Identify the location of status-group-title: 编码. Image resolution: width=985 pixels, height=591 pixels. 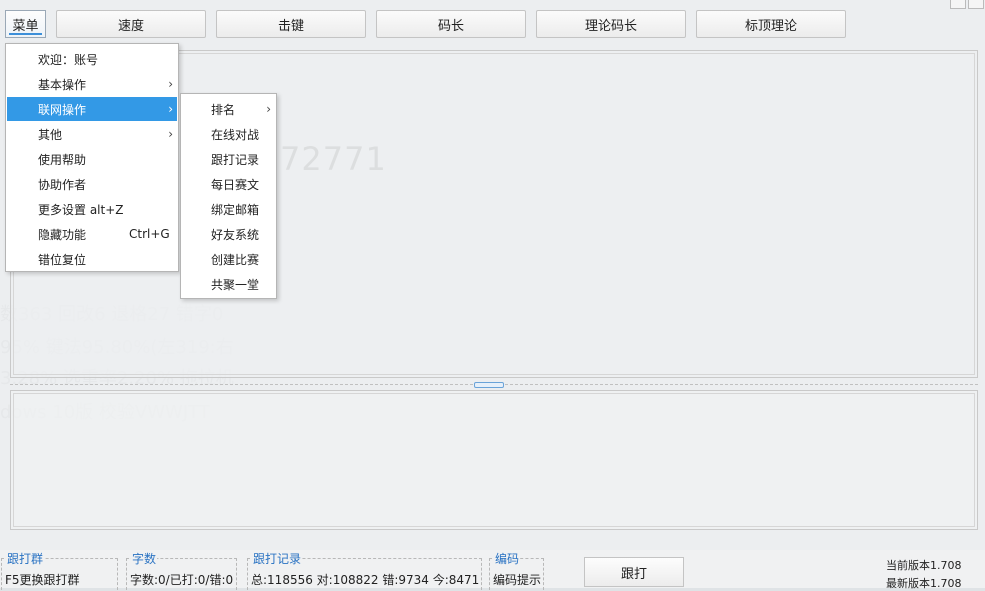
(507, 559).